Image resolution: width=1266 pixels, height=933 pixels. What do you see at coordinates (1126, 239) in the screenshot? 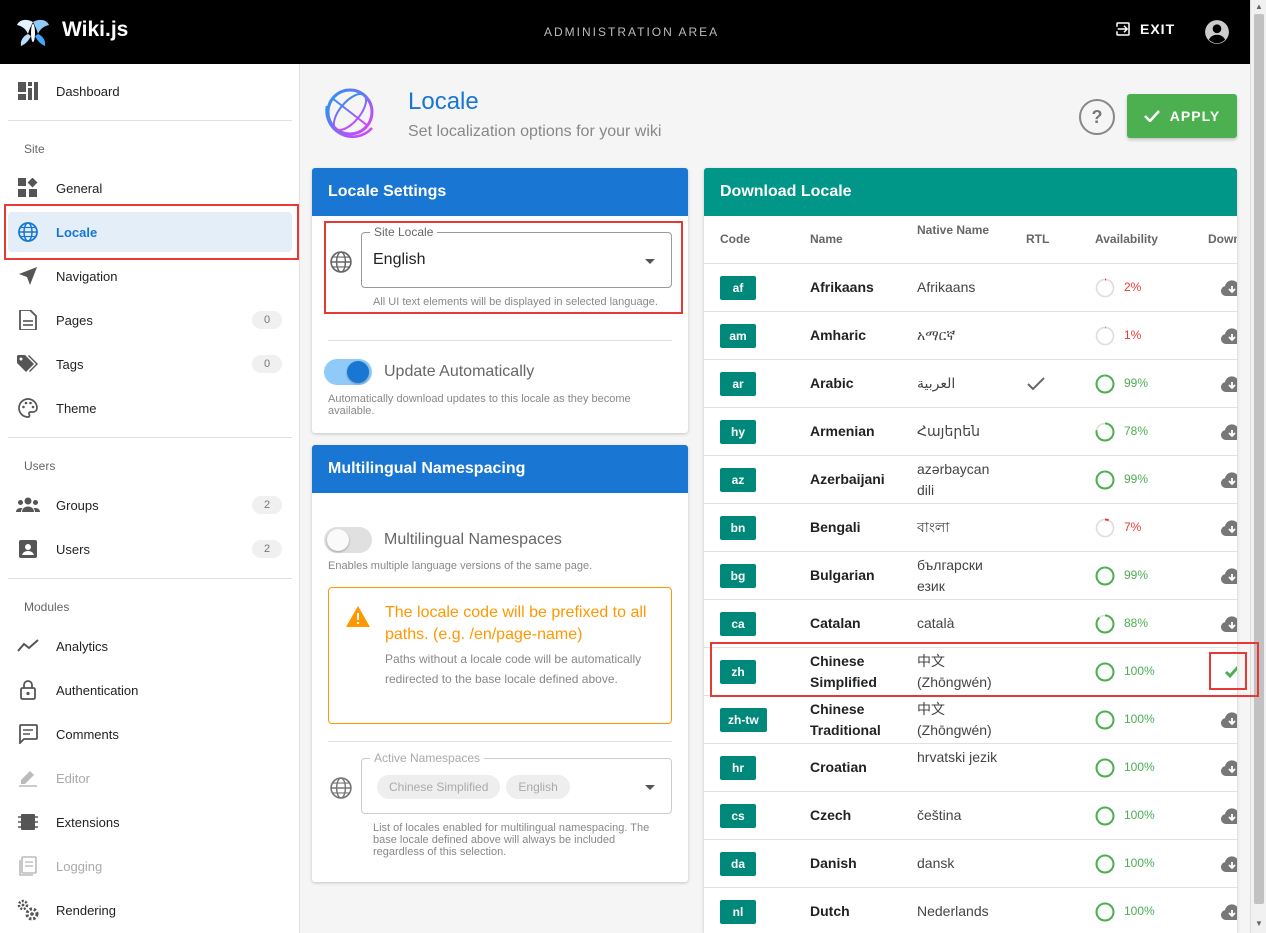
I see `column-header-availability: Availability` at bounding box center [1126, 239].